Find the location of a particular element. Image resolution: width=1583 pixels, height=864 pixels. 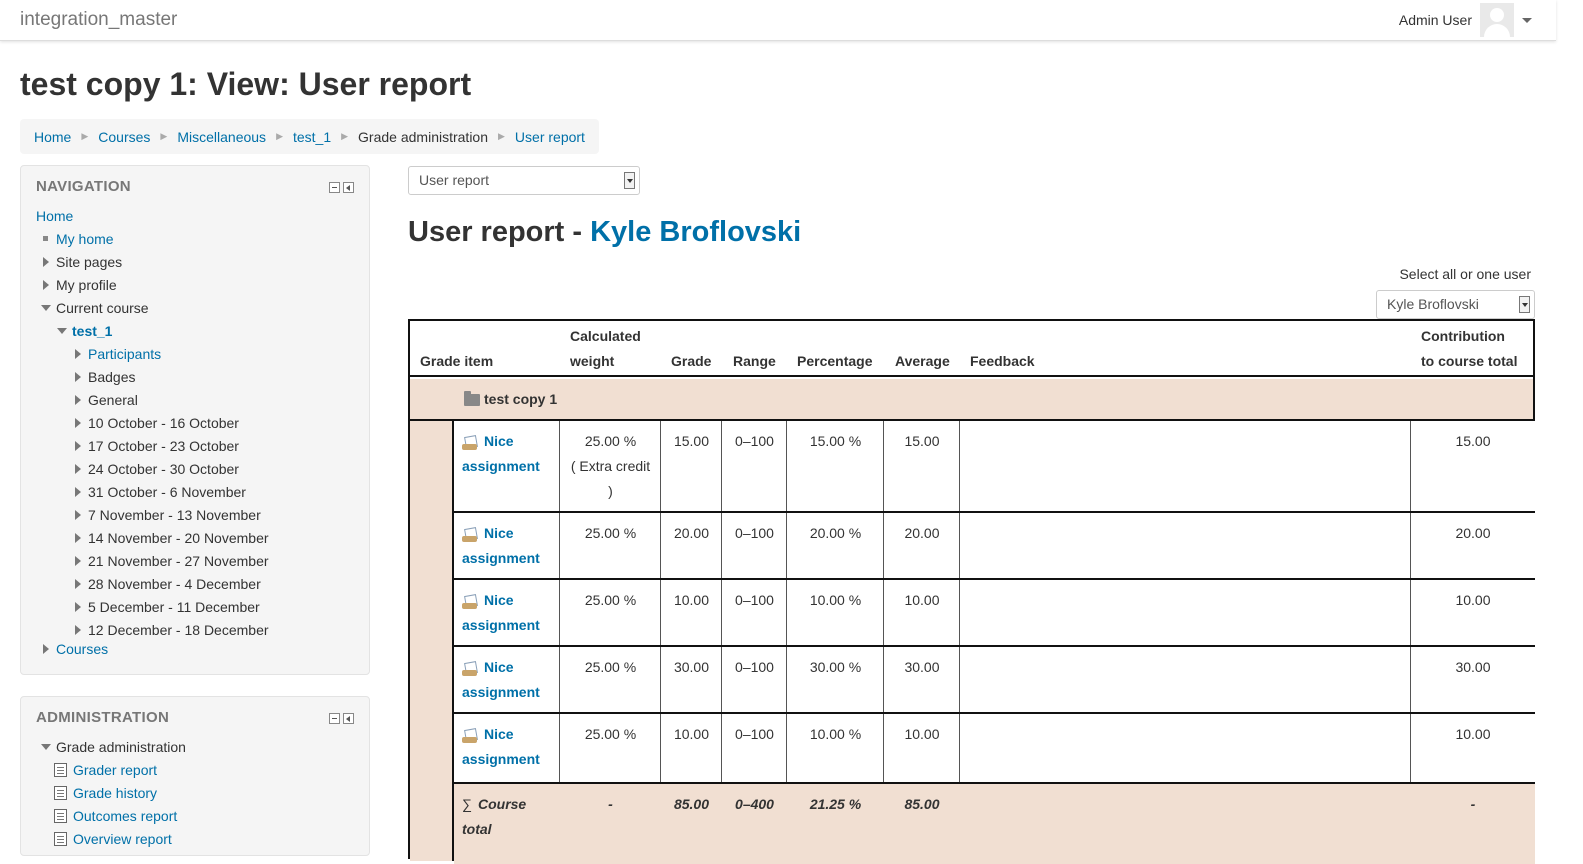

report-type-select: User report is located at coordinates (524, 180).